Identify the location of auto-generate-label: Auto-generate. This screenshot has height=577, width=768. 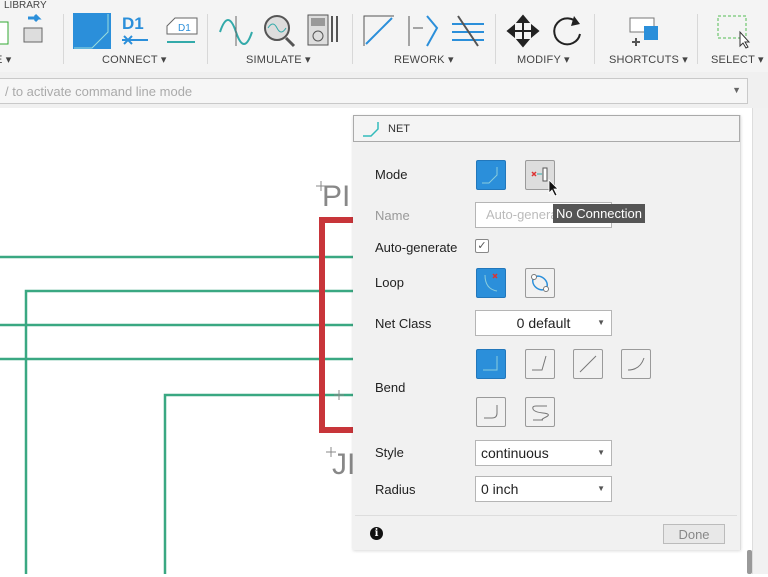
(416, 247).